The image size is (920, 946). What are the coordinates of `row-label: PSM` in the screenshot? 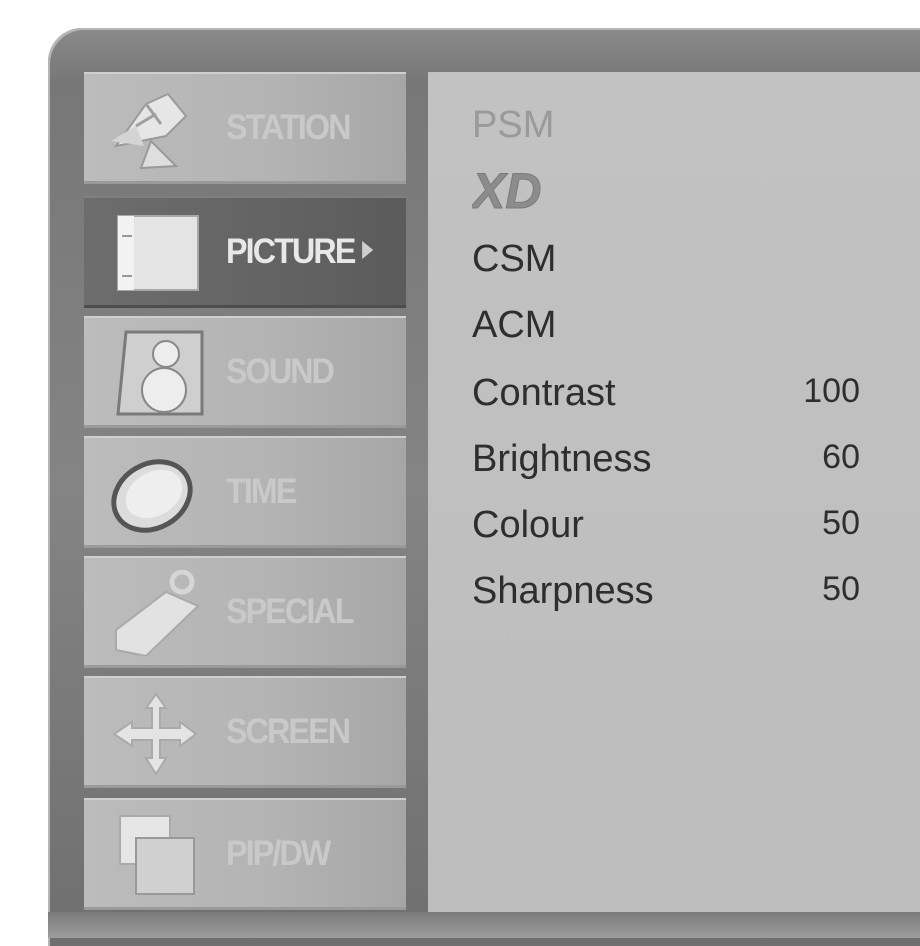 It's located at (513, 125).